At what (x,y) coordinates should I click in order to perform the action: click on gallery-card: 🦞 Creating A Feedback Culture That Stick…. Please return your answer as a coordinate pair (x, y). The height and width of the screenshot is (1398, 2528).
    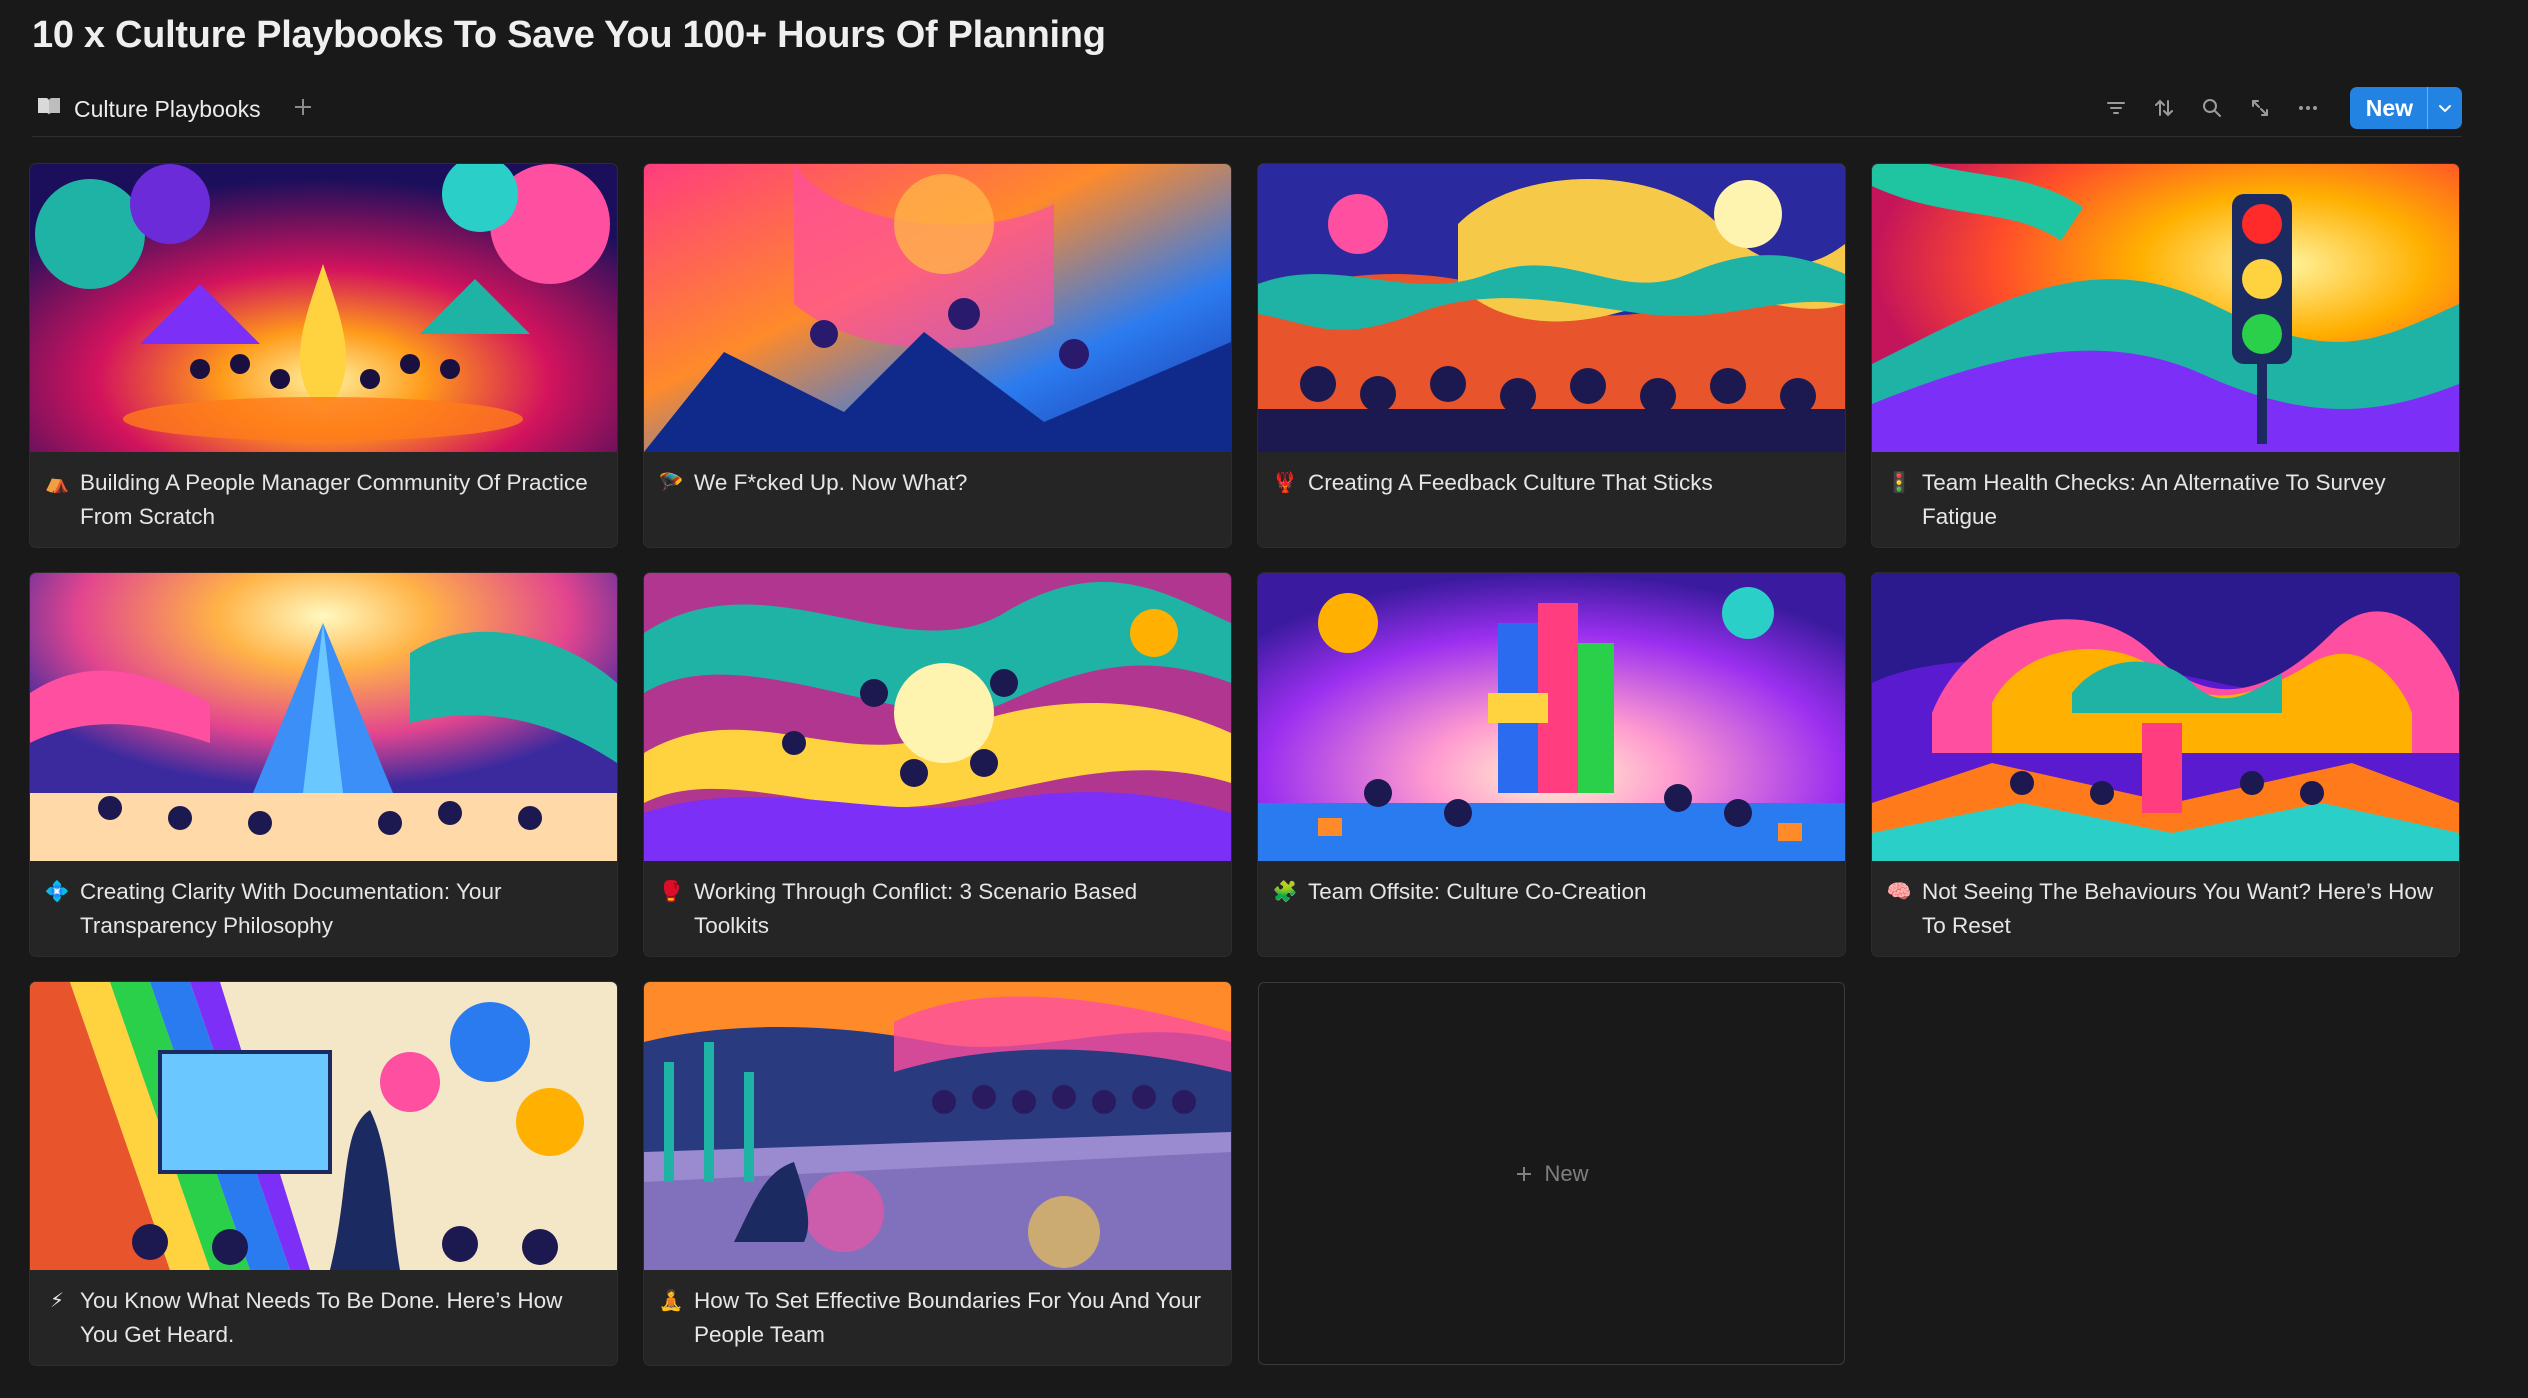
    Looking at the image, I should click on (1551, 355).